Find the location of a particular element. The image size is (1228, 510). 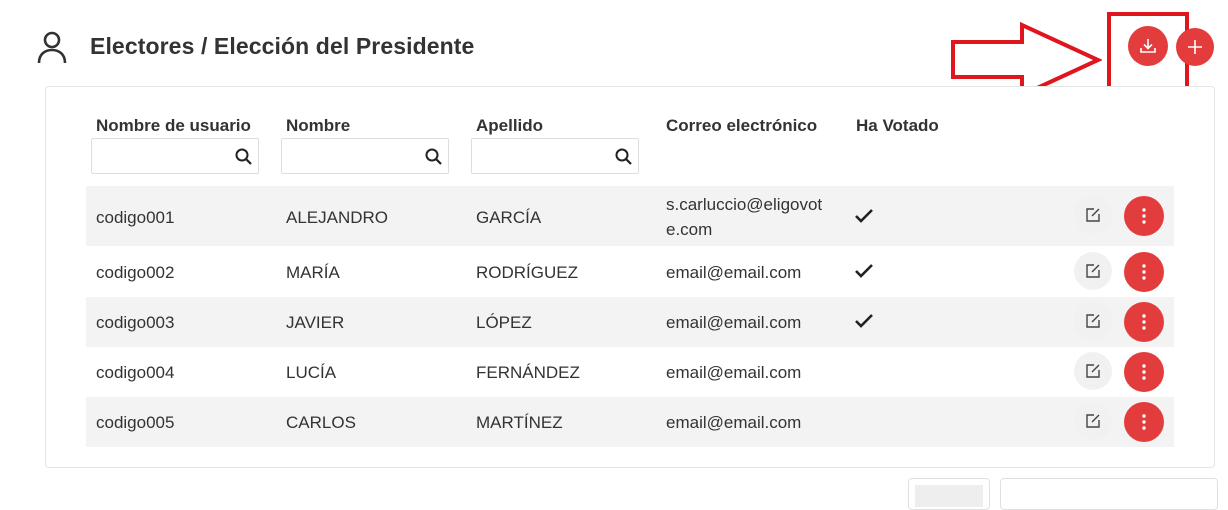

download-icon is located at coordinates (1148, 46).